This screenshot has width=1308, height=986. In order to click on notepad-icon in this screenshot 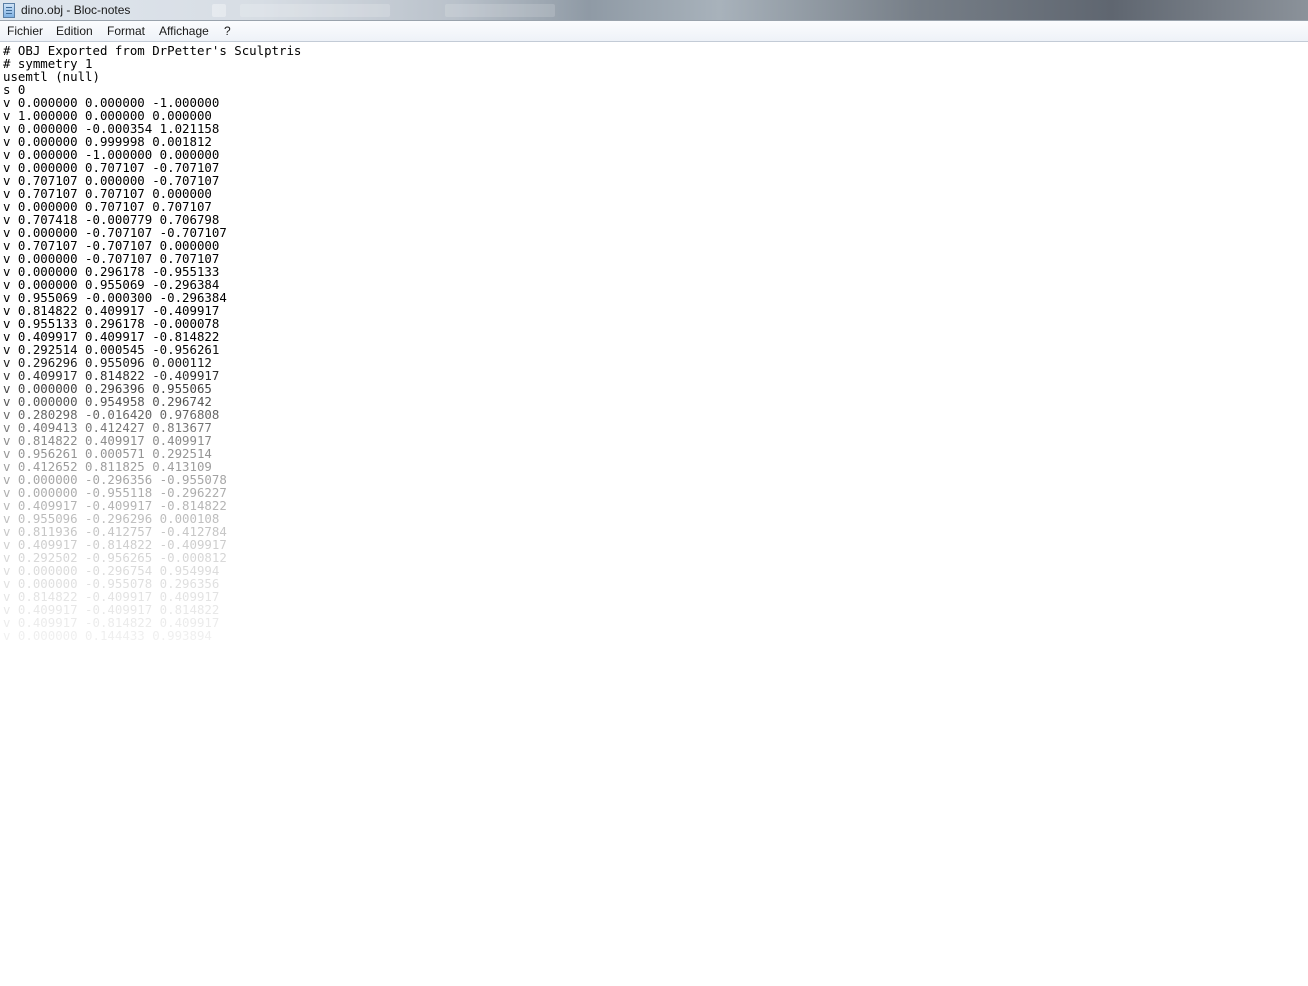, I will do `click(9, 10)`.